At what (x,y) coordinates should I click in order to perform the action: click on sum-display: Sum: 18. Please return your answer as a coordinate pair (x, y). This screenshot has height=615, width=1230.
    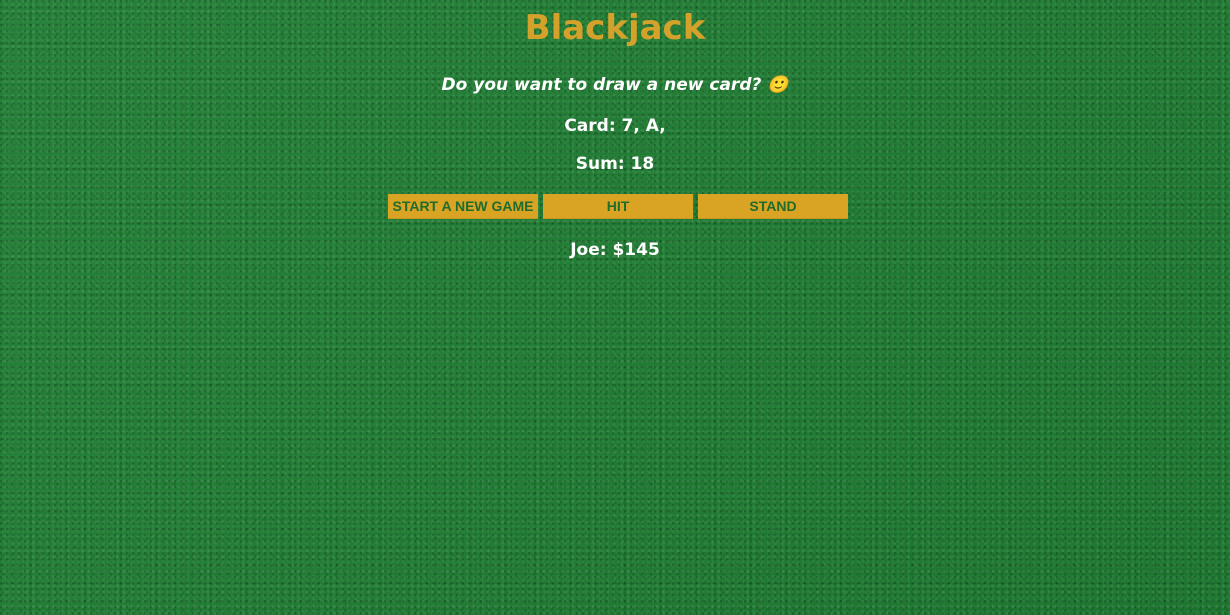
    Looking at the image, I should click on (615, 164).